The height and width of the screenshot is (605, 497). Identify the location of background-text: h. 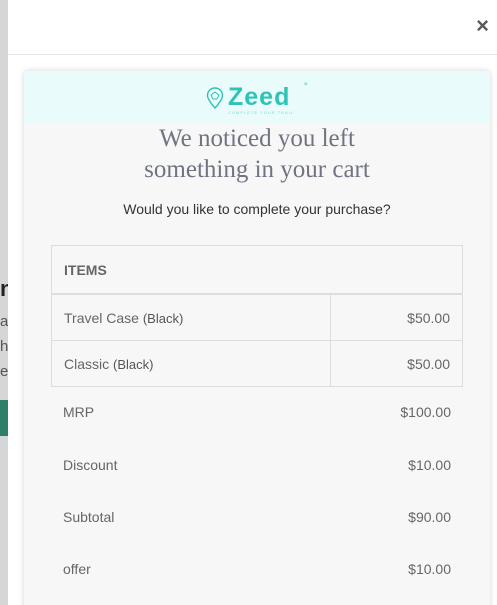
(4, 346).